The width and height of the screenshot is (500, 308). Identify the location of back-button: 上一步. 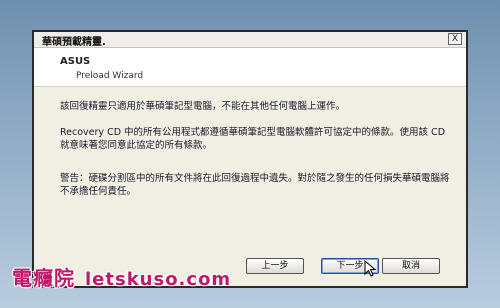
(275, 266).